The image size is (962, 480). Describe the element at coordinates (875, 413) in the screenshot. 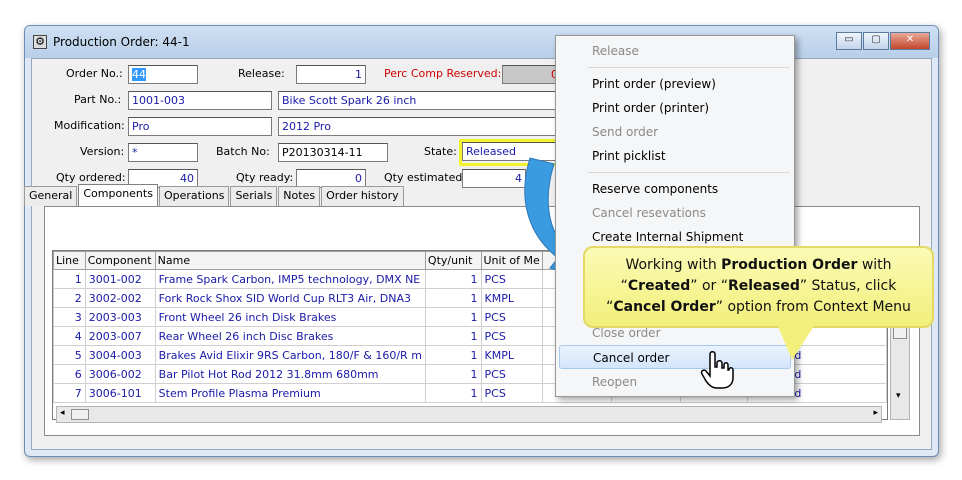

I see `scroll-right-icon: ▸` at that location.